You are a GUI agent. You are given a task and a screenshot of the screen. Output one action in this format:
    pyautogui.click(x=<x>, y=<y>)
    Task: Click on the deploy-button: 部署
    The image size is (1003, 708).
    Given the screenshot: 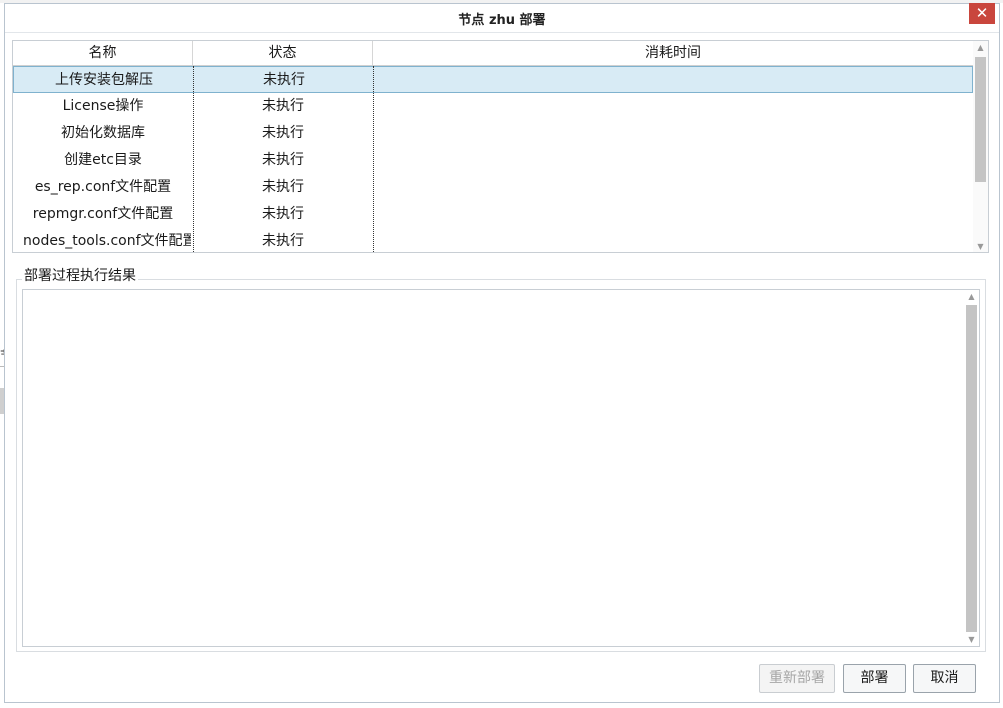 What is the action you would take?
    pyautogui.click(x=874, y=678)
    